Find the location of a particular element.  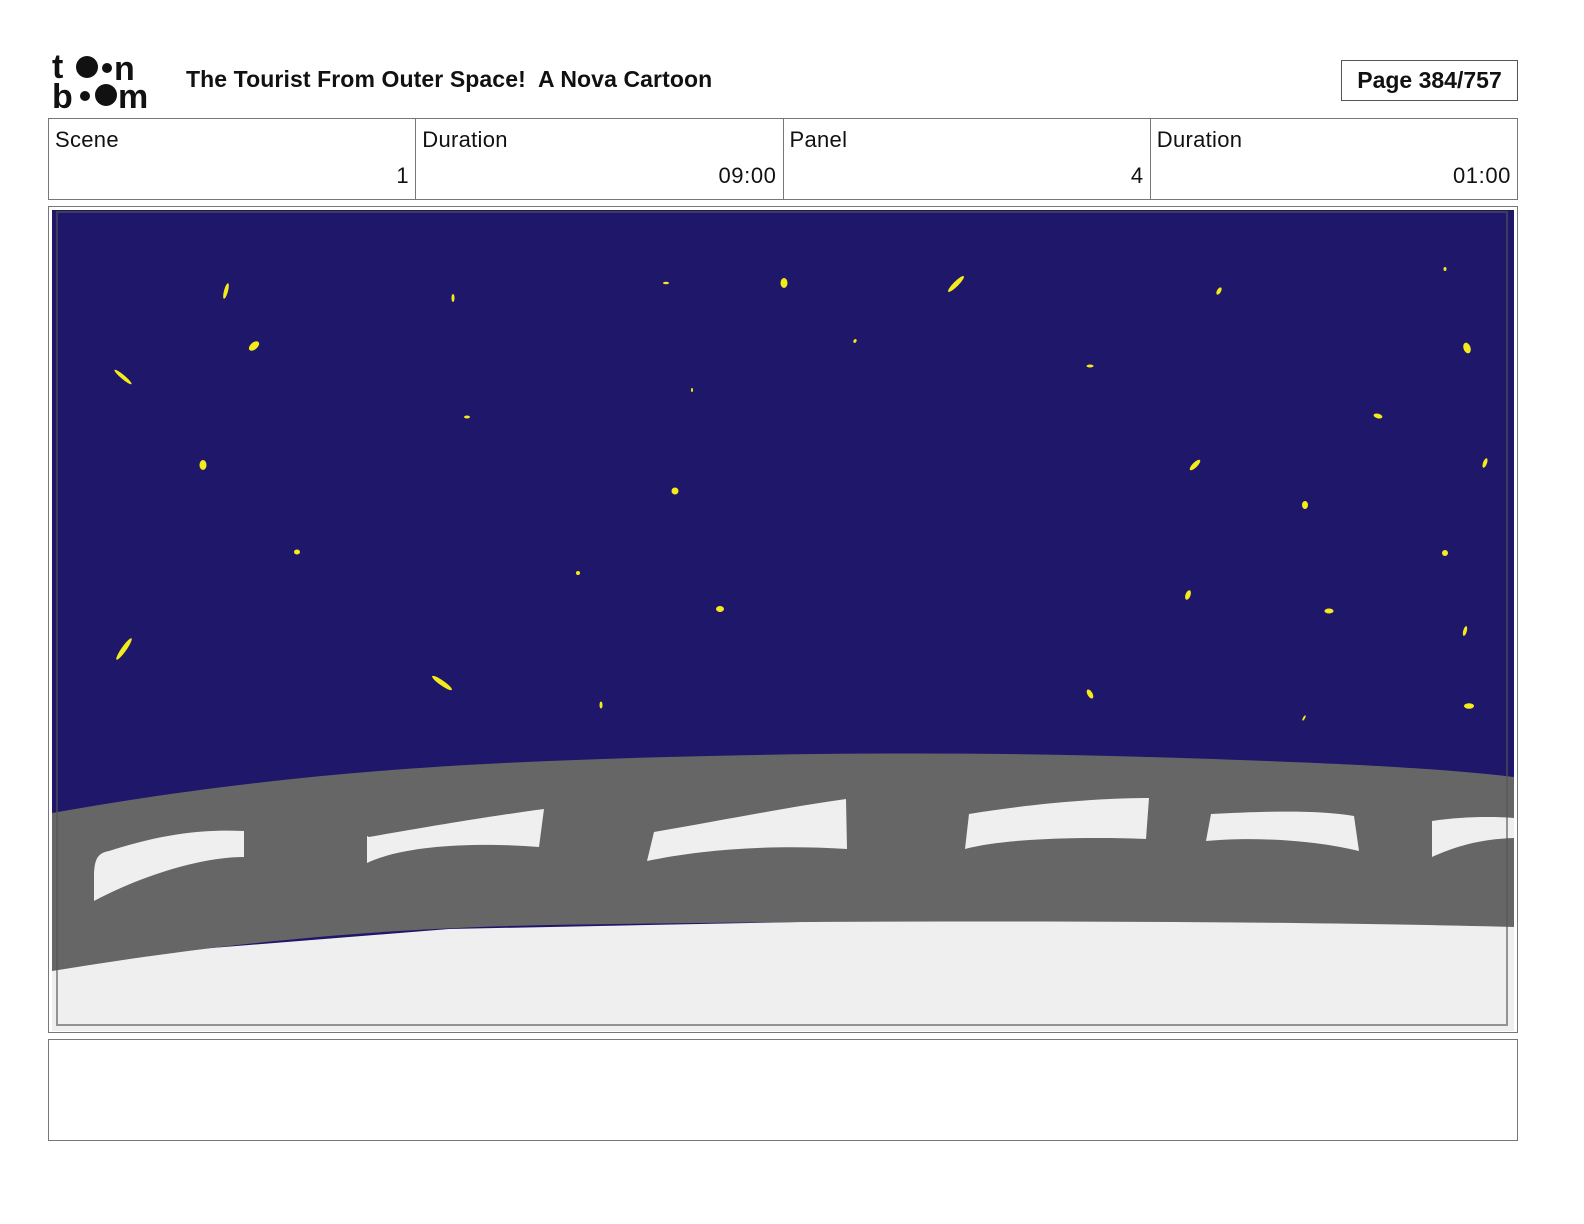

panel-duration-label: Duration is located at coordinates (1199, 139).